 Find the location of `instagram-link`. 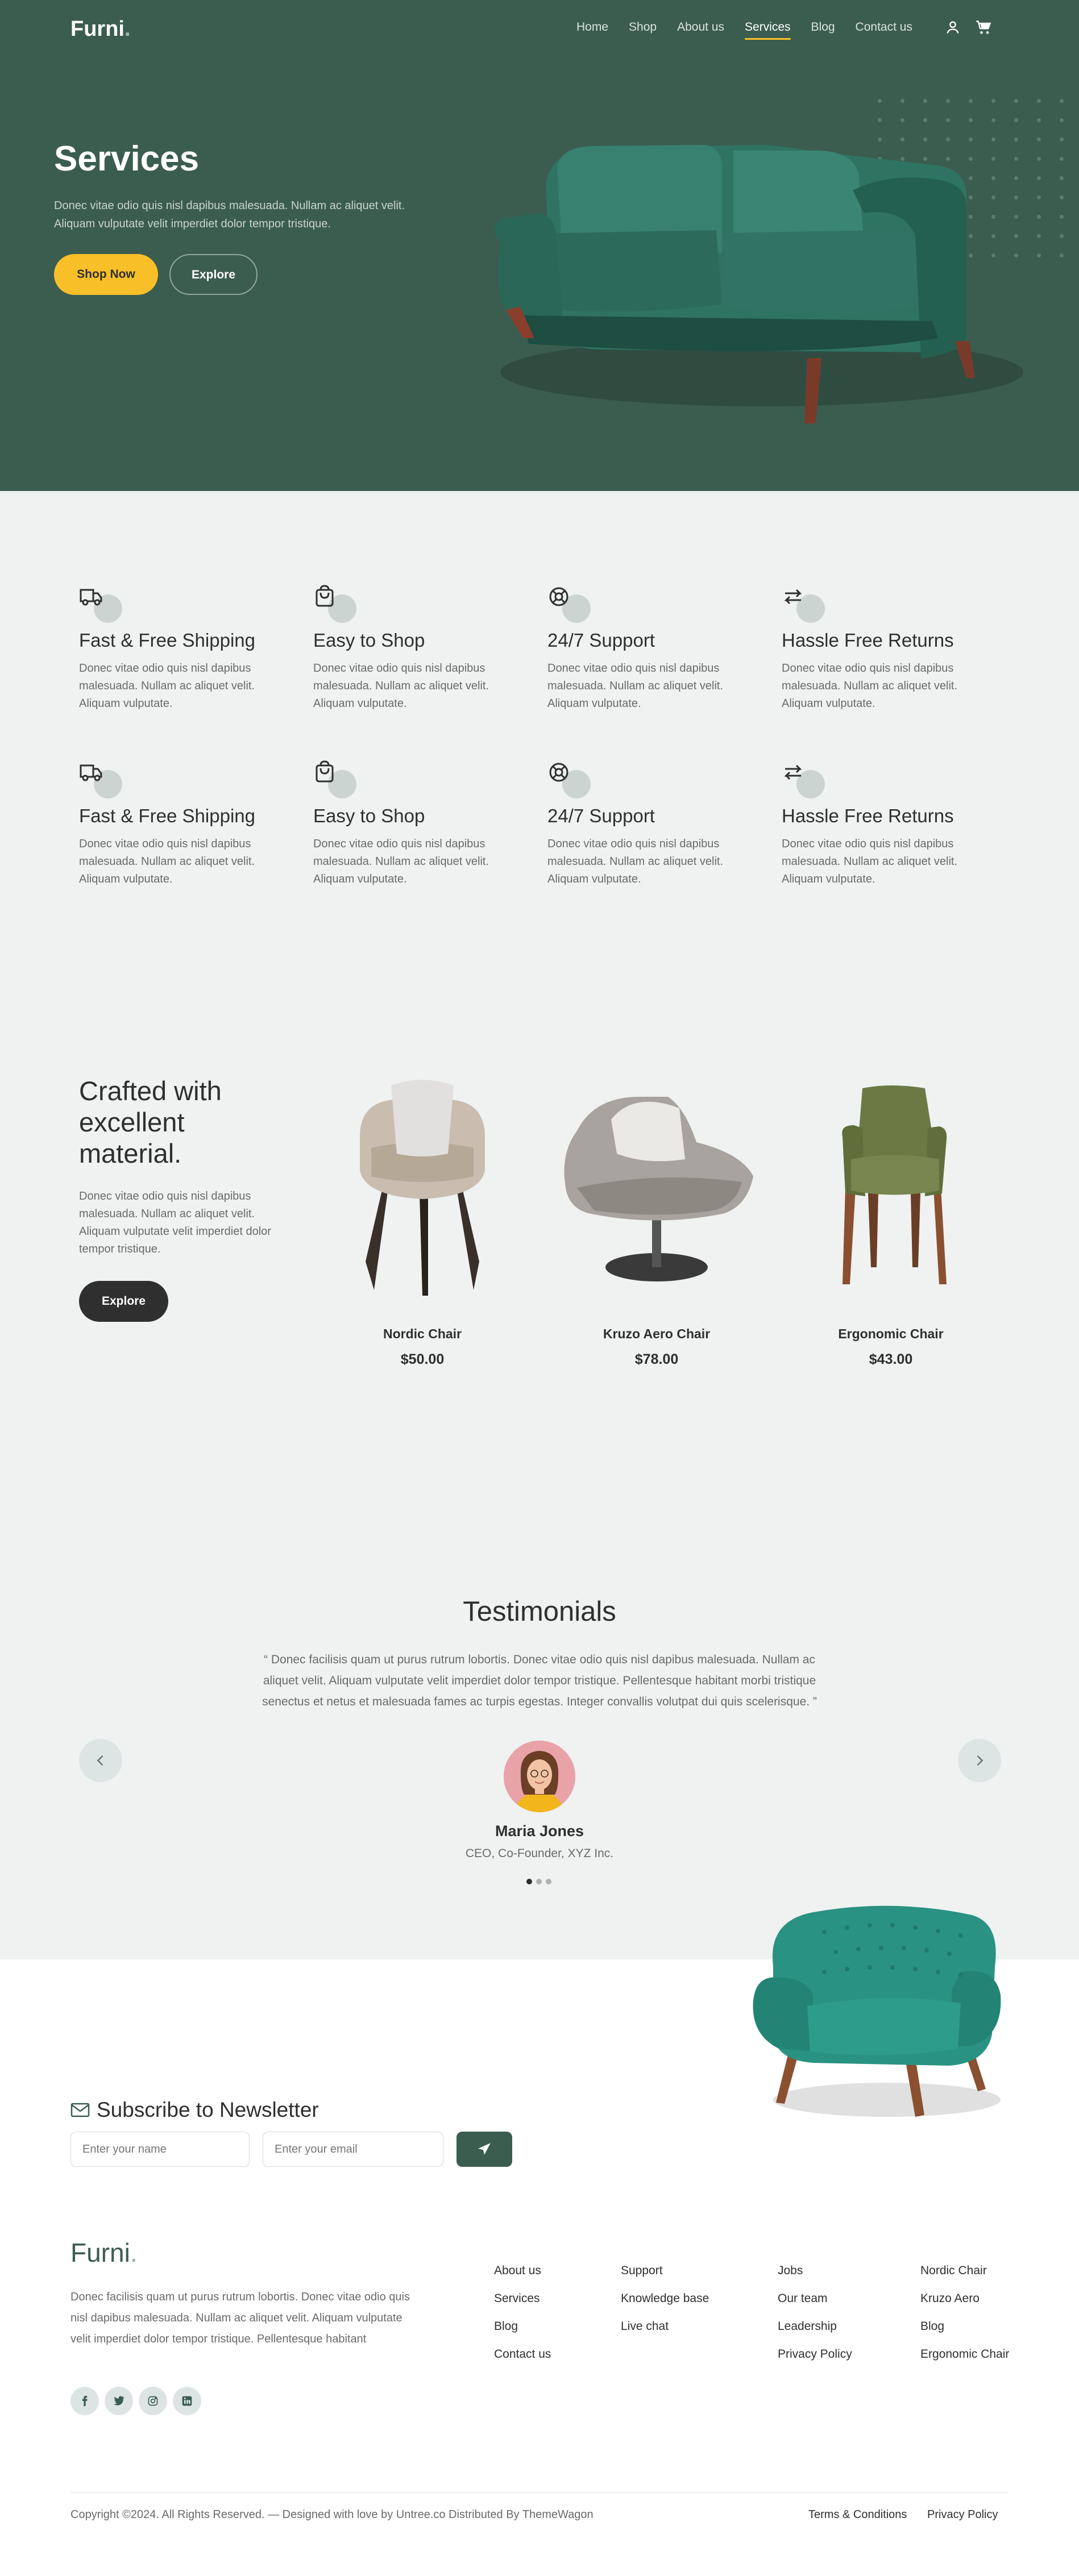

instagram-link is located at coordinates (153, 2401).